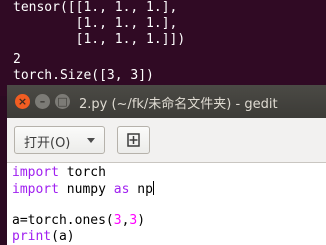 This screenshot has width=326, height=245. Describe the element at coordinates (82, 172) in the screenshot. I see `code-text: torch` at that location.